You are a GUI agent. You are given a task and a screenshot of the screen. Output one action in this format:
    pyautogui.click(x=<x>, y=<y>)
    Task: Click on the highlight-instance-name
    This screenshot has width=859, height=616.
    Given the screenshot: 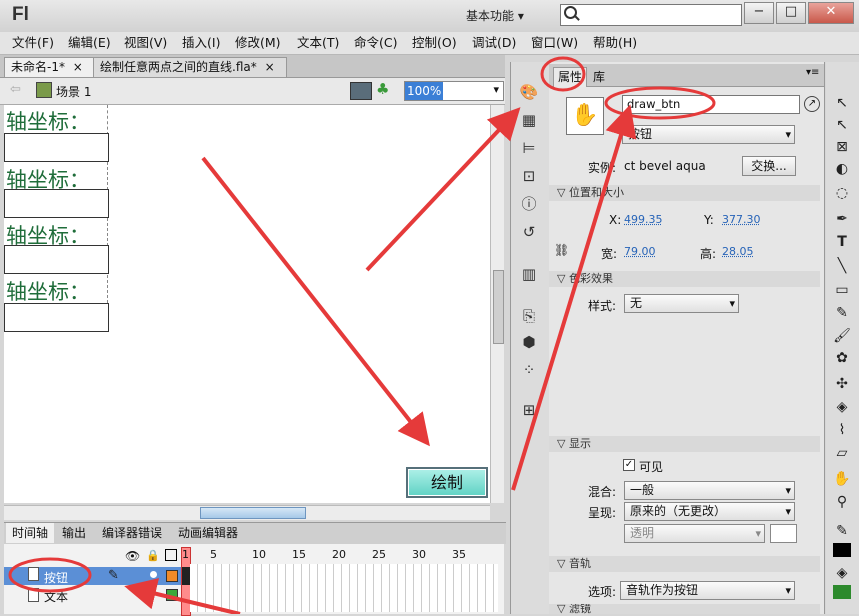 What is the action you would take?
    pyautogui.click(x=660, y=103)
    